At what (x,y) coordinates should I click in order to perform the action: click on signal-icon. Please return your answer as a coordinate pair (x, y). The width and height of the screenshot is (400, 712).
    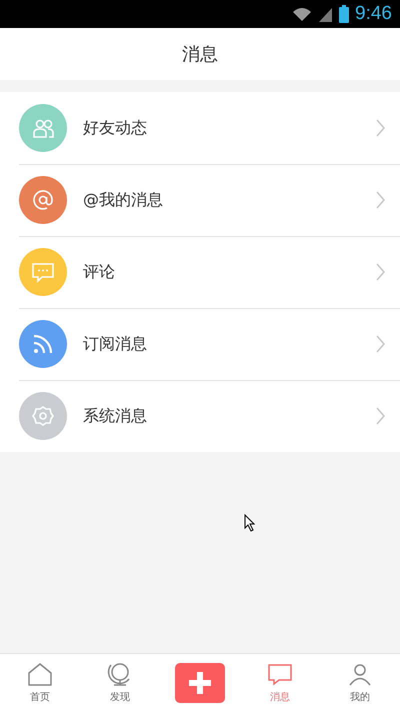
    Looking at the image, I should click on (326, 14).